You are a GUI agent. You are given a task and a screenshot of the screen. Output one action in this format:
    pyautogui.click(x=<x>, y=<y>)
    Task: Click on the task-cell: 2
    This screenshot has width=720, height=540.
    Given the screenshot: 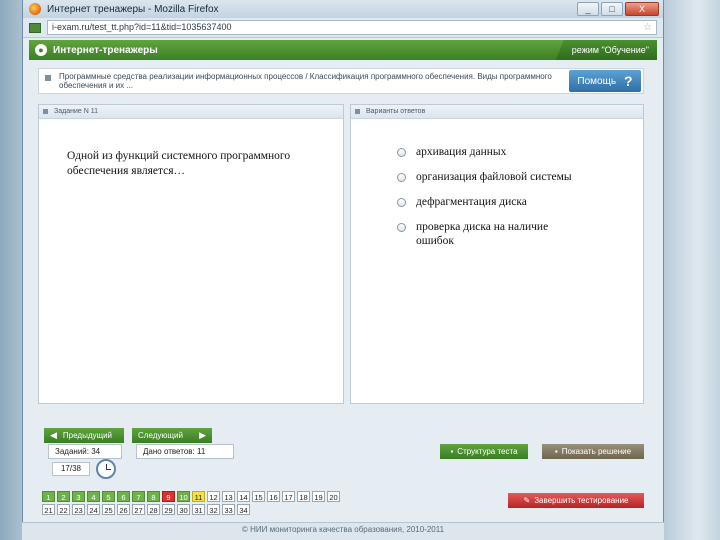 What is the action you would take?
    pyautogui.click(x=63, y=496)
    